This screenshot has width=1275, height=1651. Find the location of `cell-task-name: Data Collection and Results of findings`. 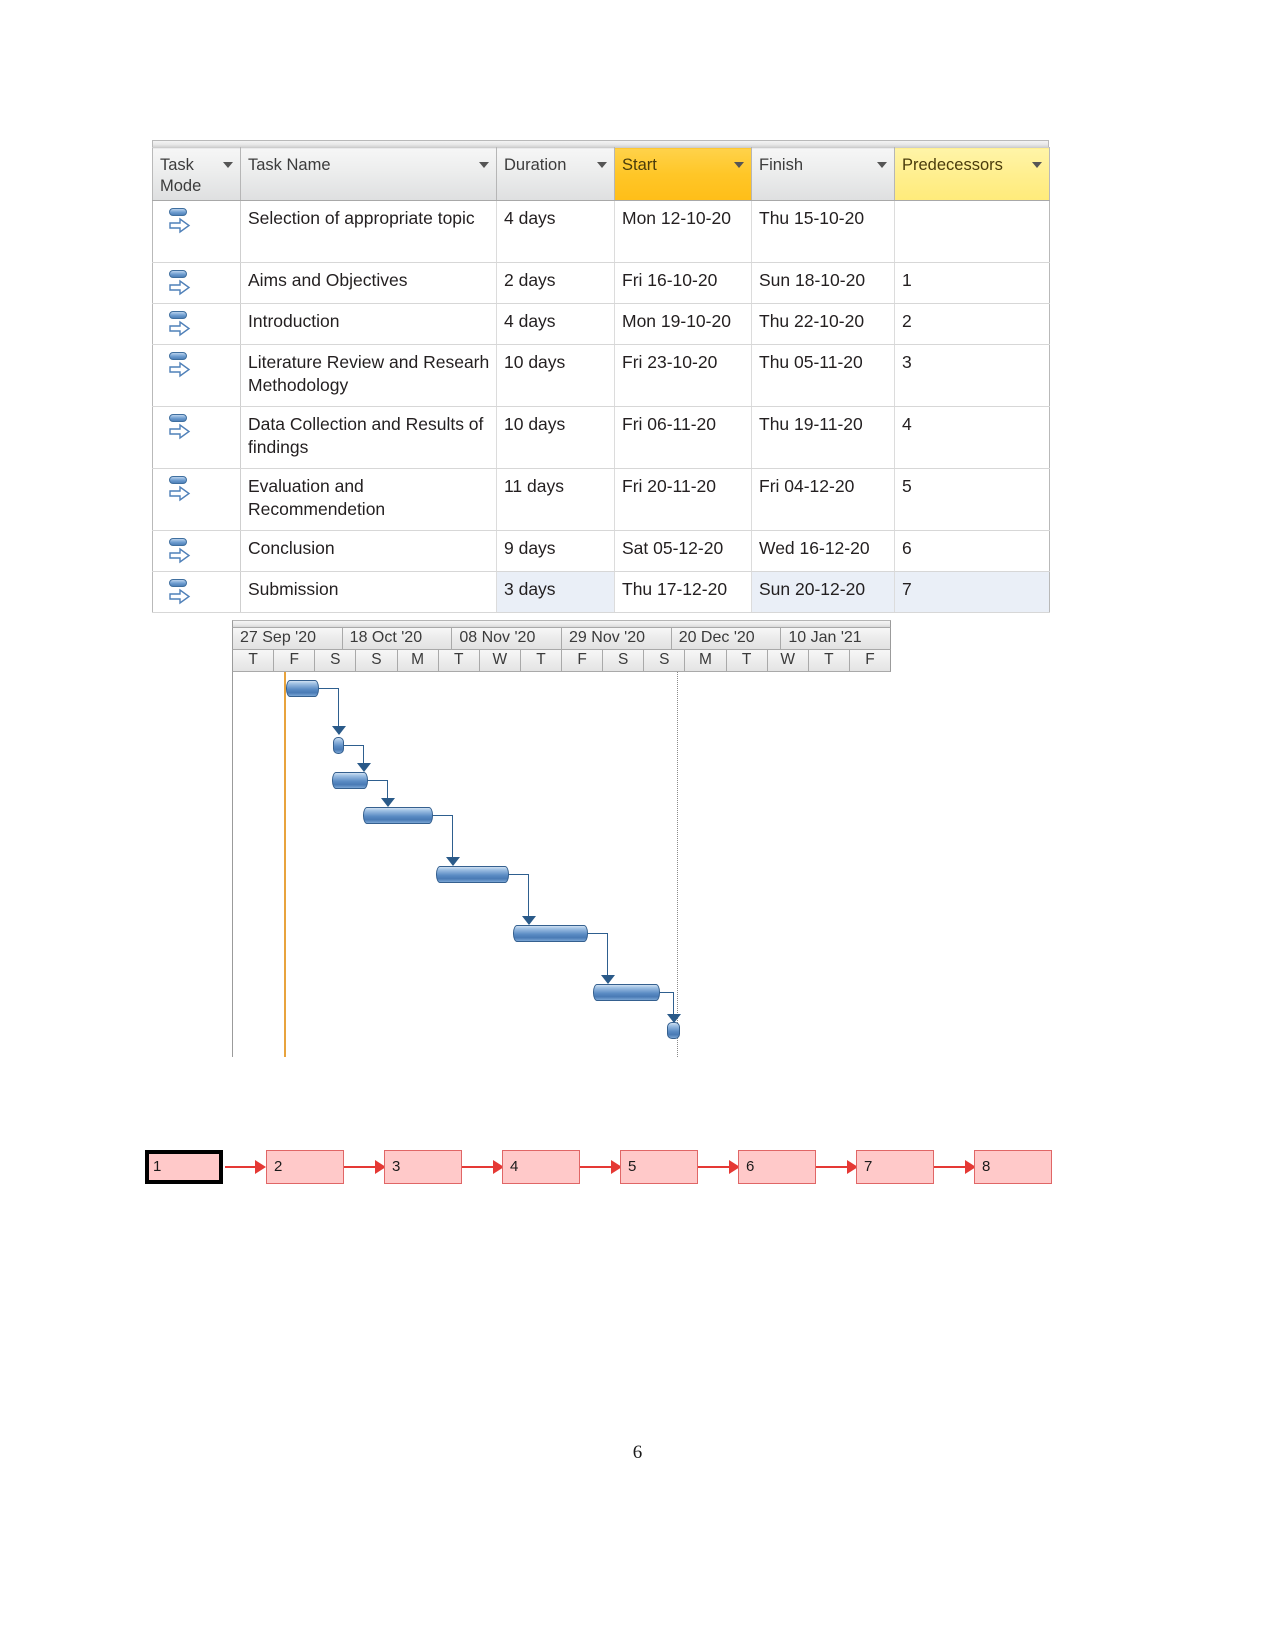

cell-task-name: Data Collection and Results of findings is located at coordinates (368, 438).